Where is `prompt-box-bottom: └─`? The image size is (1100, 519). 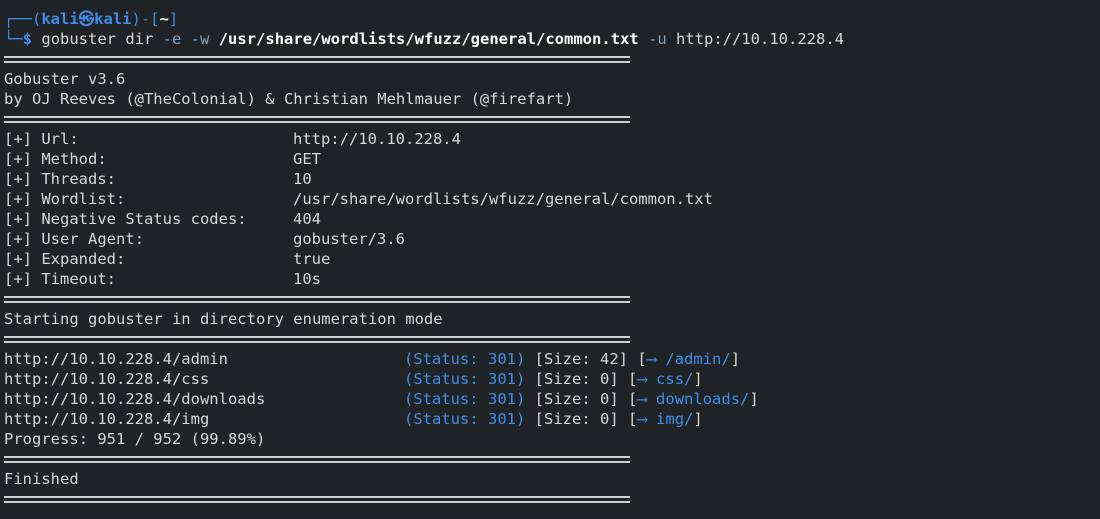 prompt-box-bottom: └─ is located at coordinates (13, 39).